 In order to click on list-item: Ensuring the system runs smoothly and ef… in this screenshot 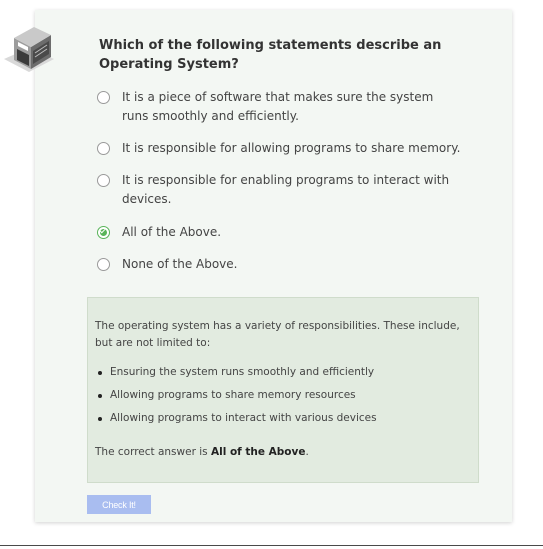, I will do `click(282, 372)`.